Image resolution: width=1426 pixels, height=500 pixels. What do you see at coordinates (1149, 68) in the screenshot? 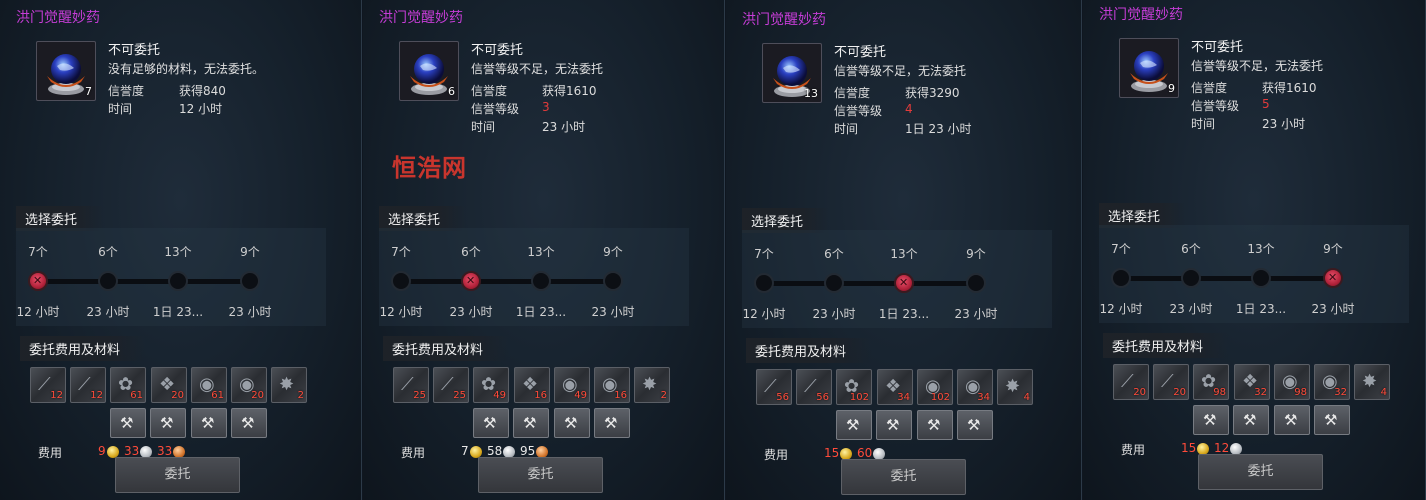
I see `potion-icon: 9` at bounding box center [1149, 68].